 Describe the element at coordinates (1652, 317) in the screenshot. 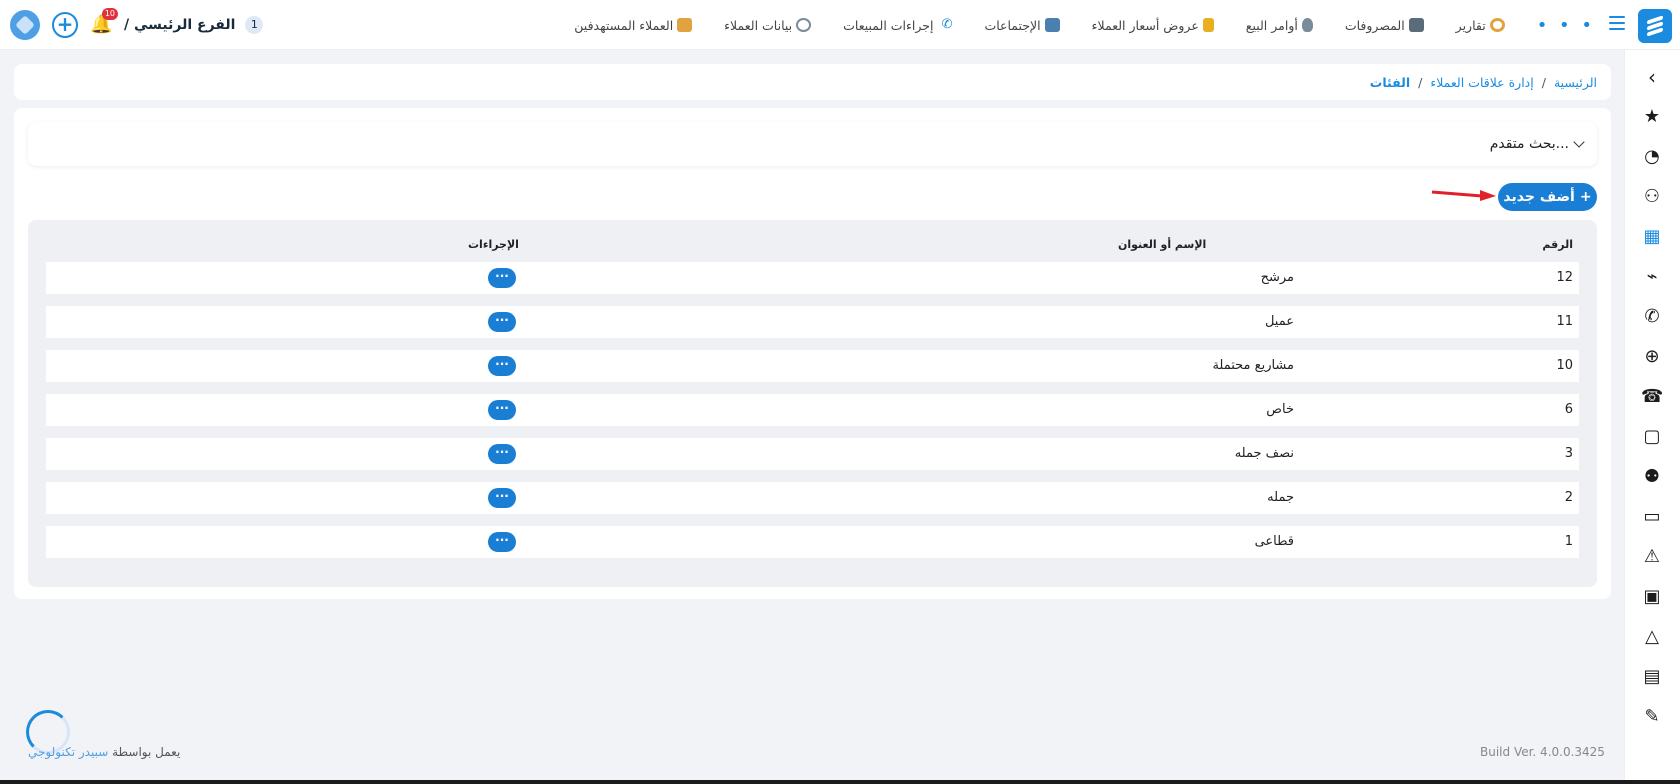

I see `phone-call-icon: ✆` at that location.